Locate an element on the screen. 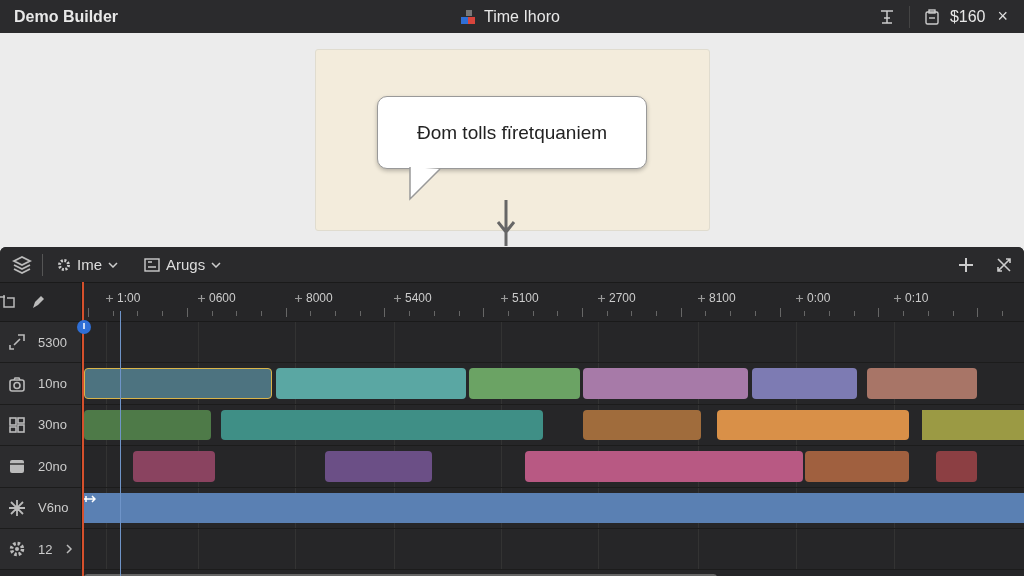 This screenshot has width=1024, height=576. sparkle-icon is located at coordinates (17, 507).